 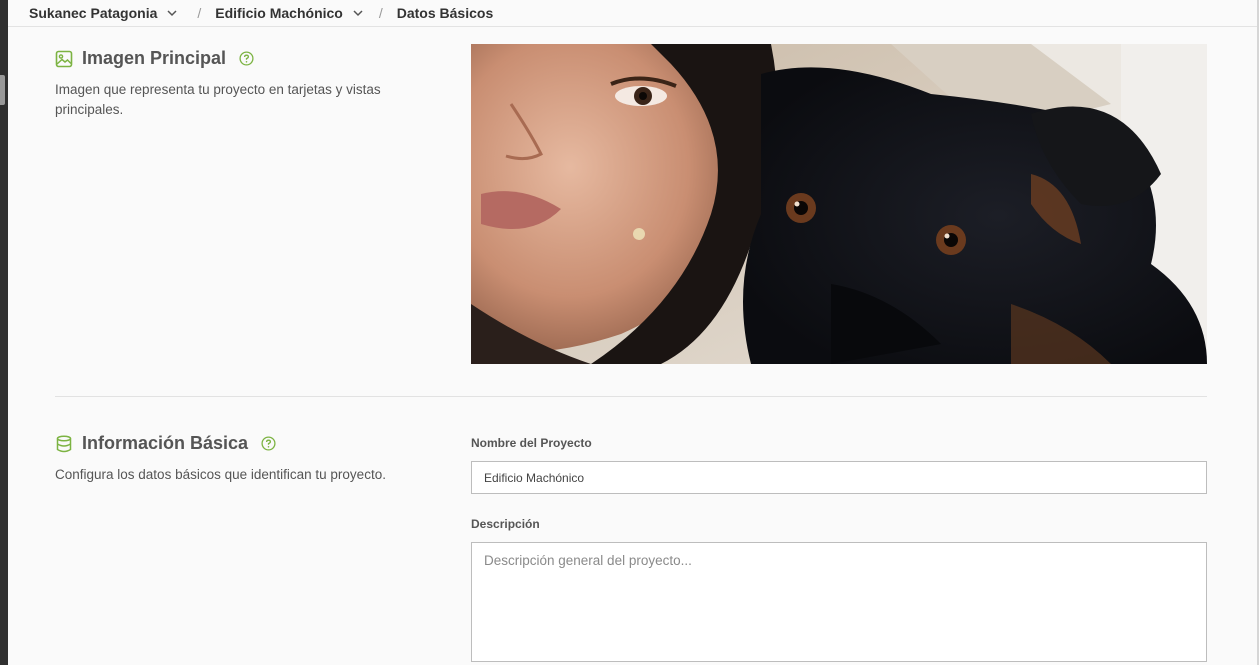 I want to click on image-section-title-text: Imagen Principal, so click(x=154, y=58).